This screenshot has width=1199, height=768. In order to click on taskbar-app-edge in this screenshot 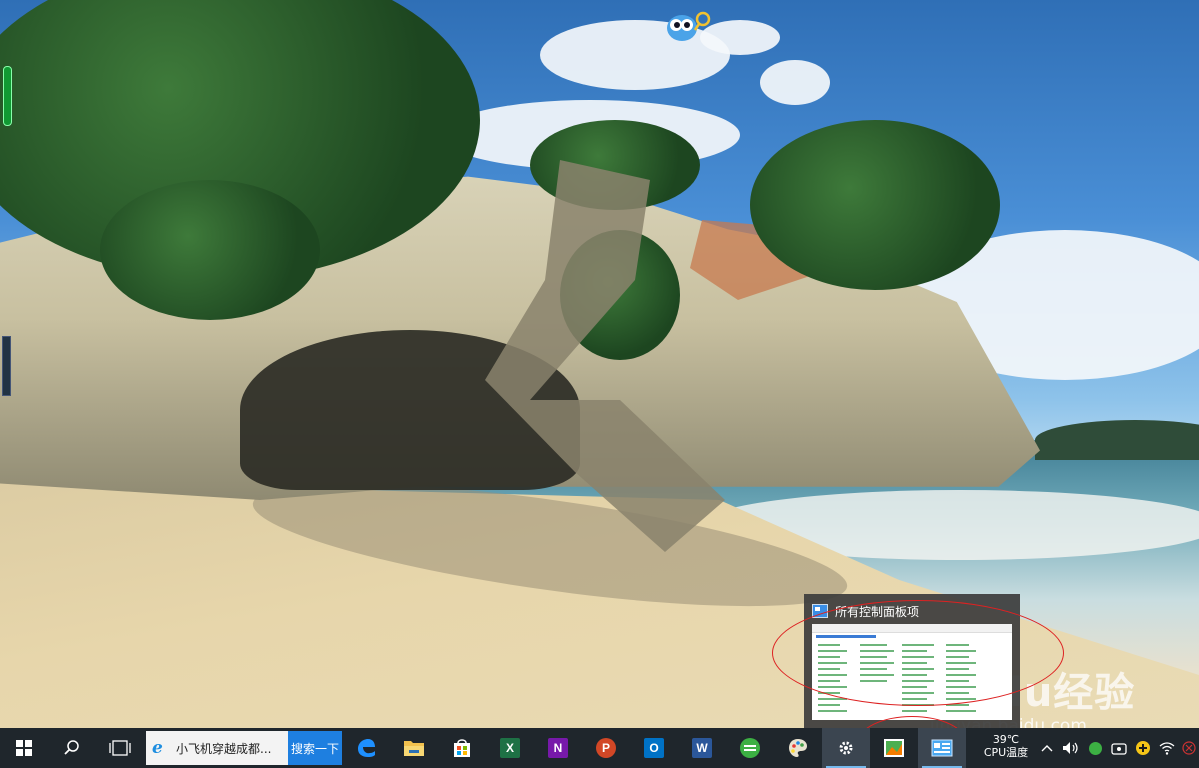, I will do `click(366, 748)`.